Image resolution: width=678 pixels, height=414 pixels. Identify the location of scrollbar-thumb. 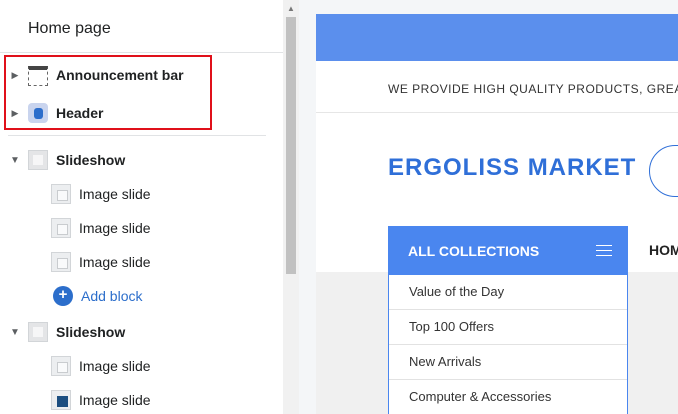
(291, 145).